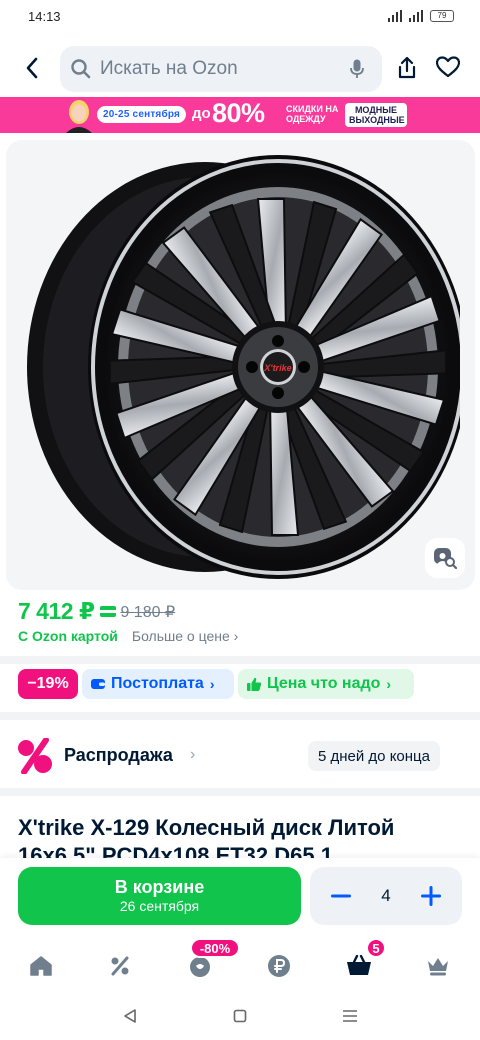 Image resolution: width=480 pixels, height=1040 pixels. I want to click on fair-price-chip: Цена что надо ›, so click(326, 684).